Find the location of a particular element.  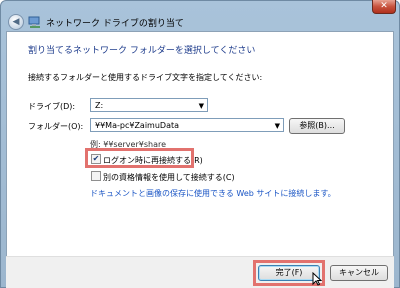

folder-input-value: ¥¥Ma-pc¥ZaimuData is located at coordinates (137, 125).